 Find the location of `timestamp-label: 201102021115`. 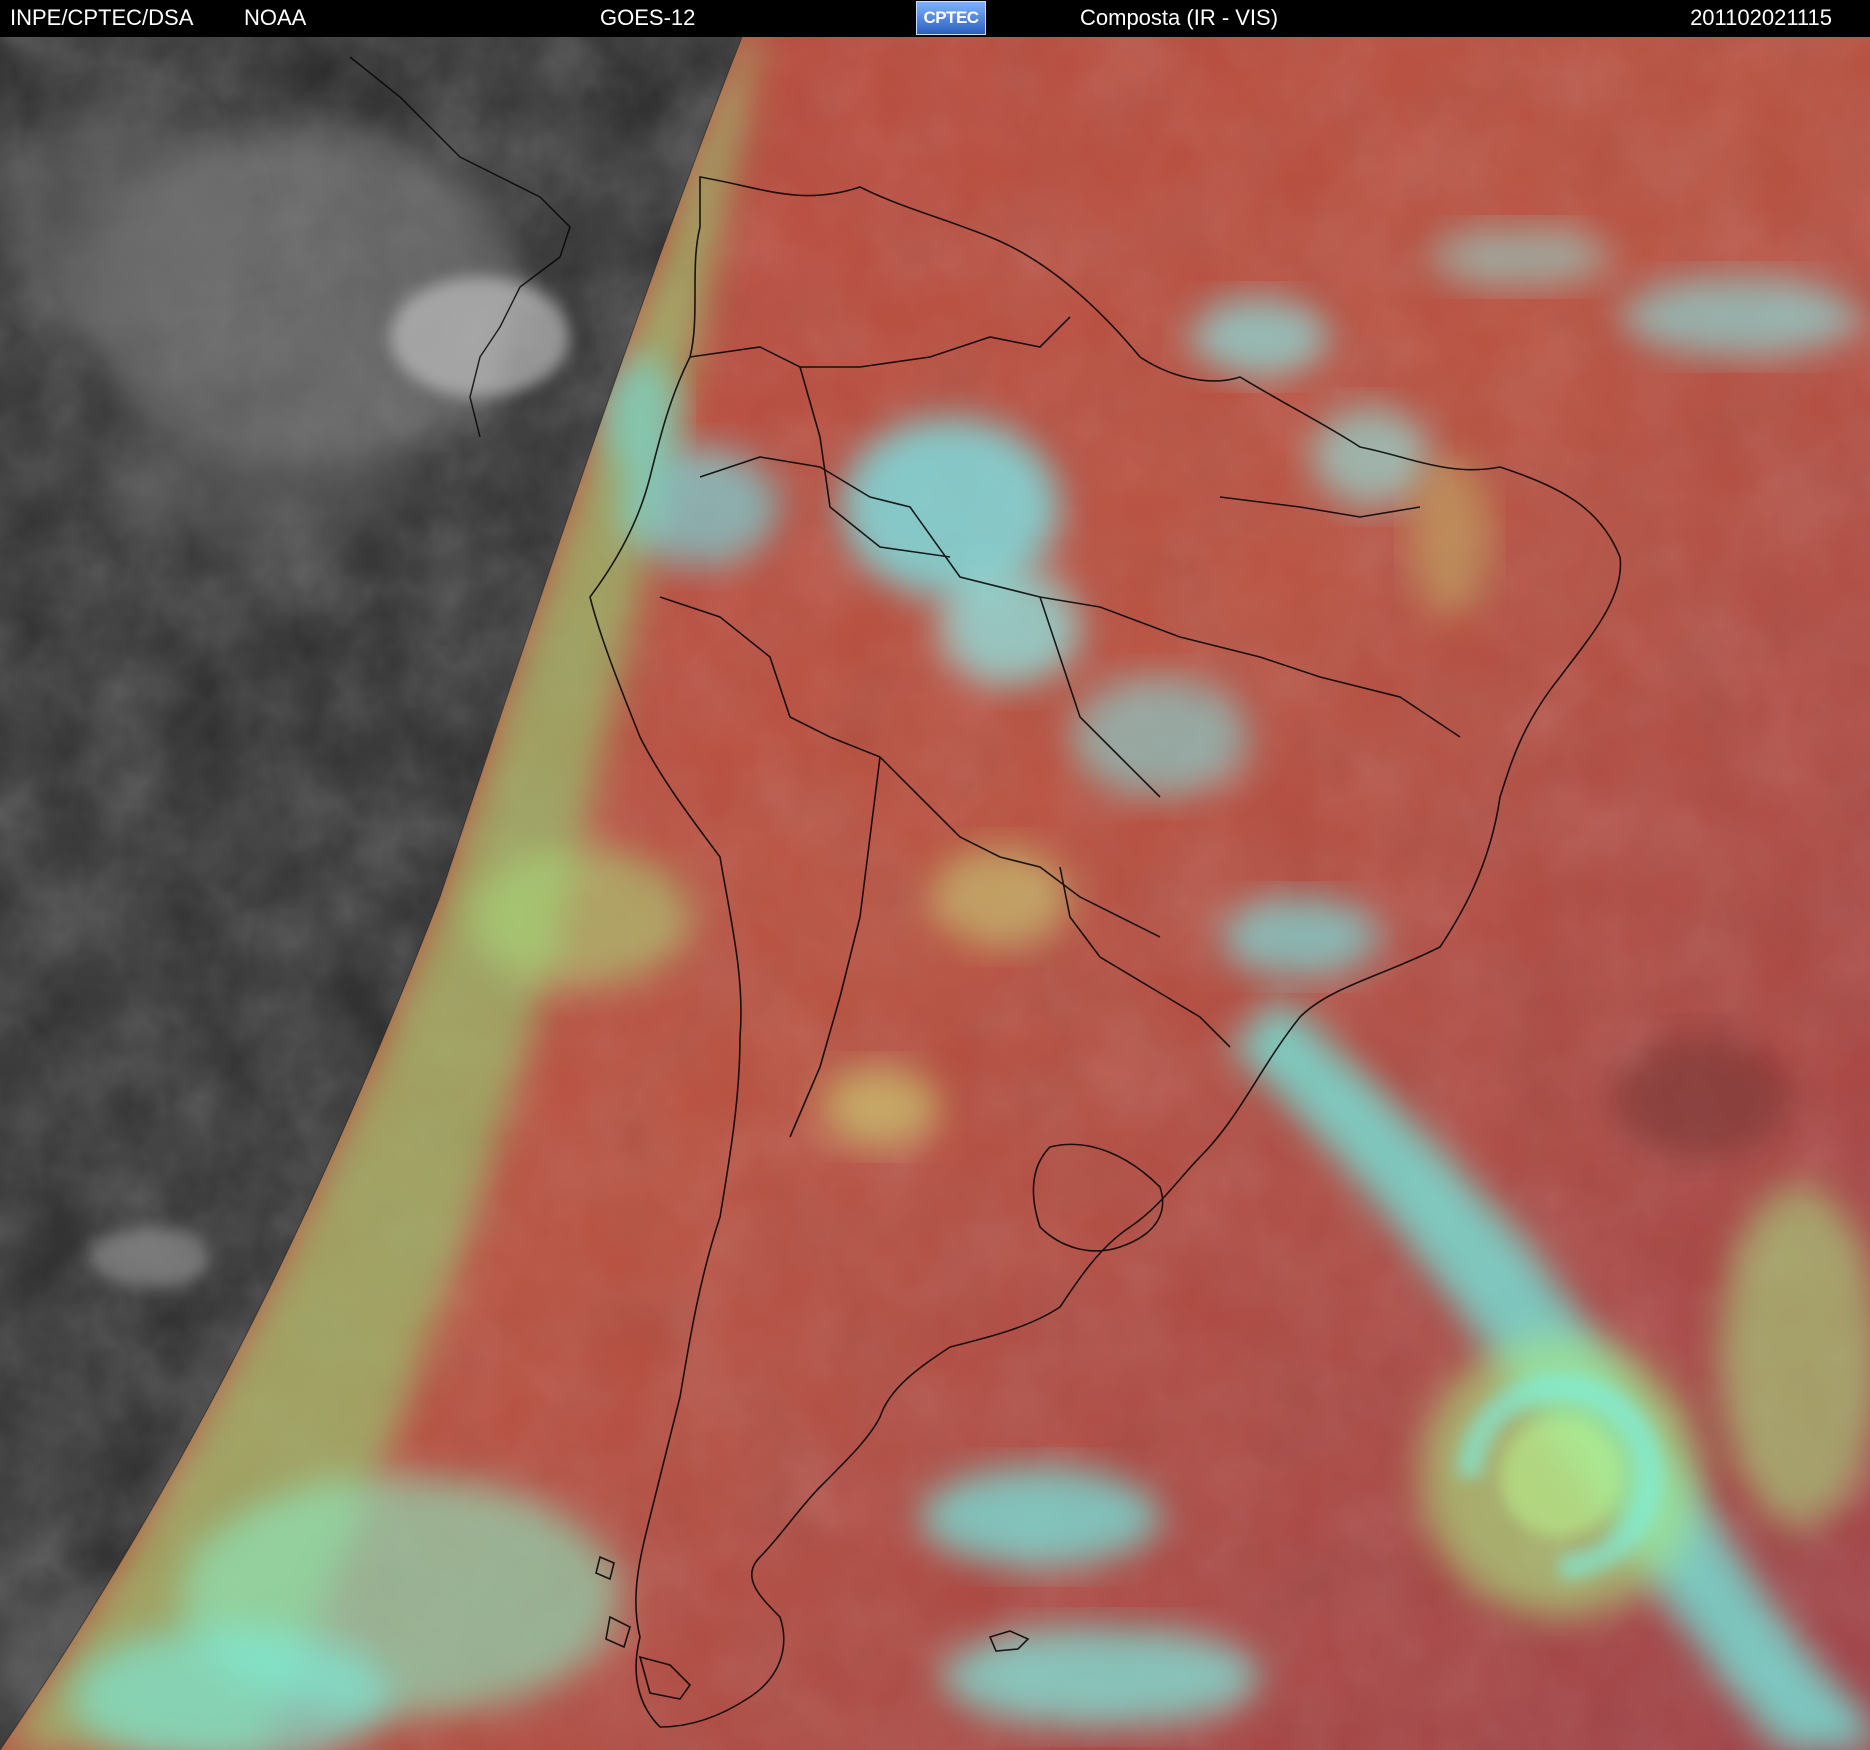

timestamp-label: 201102021115 is located at coordinates (1761, 17).